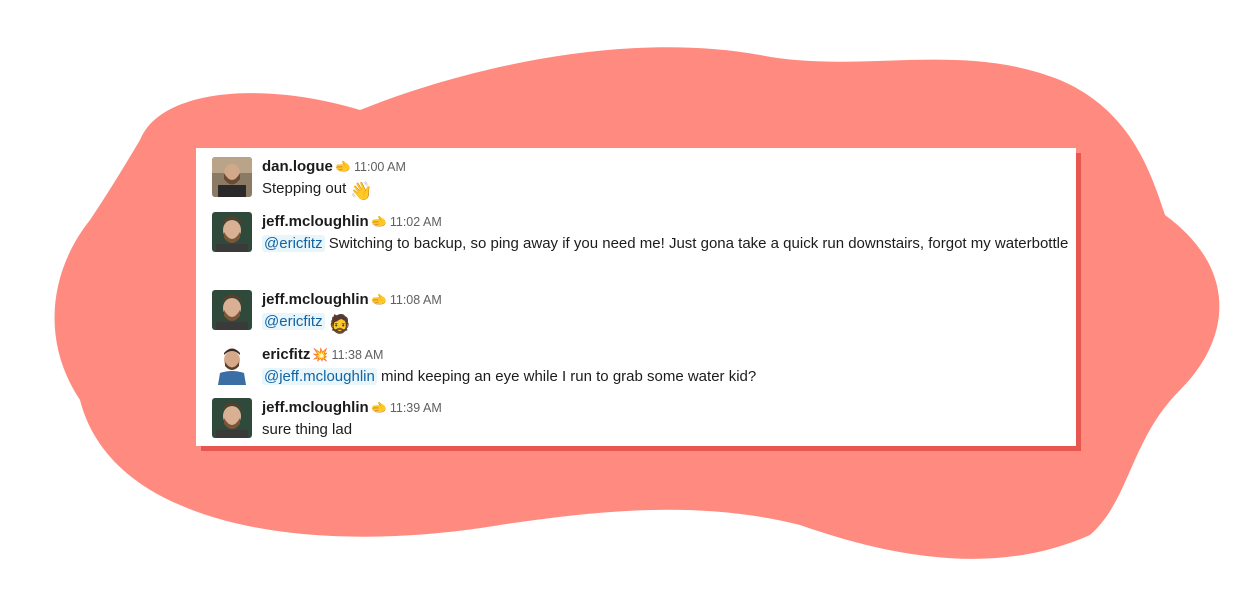 This screenshot has width=1248, height=598. What do you see at coordinates (416, 300) in the screenshot?
I see `timestamp: 11:08 AM` at bounding box center [416, 300].